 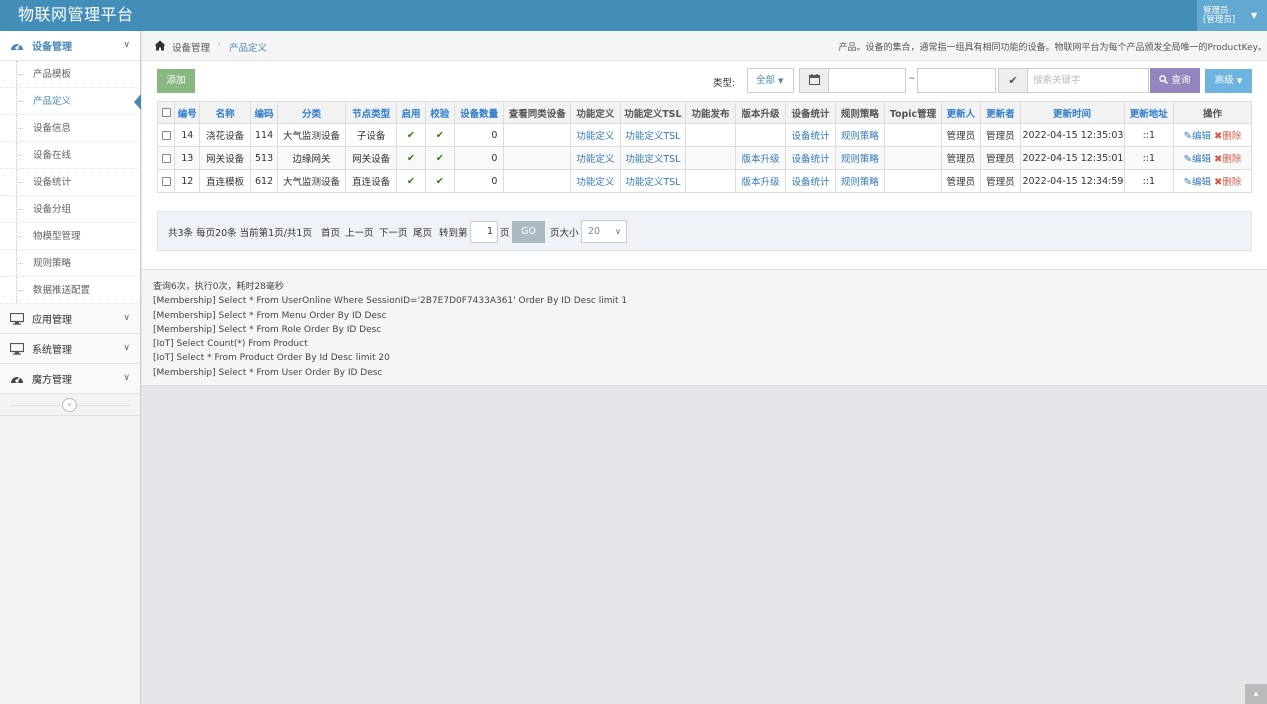 What do you see at coordinates (191, 47) in the screenshot?
I see `breadcrumb-device-management: 设备管理` at bounding box center [191, 47].